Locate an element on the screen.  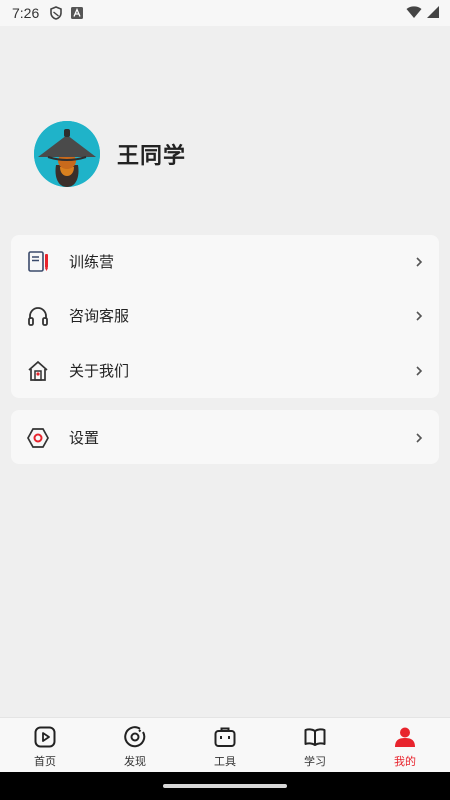
menu-item-label: 关于我们 is located at coordinates (99, 371).